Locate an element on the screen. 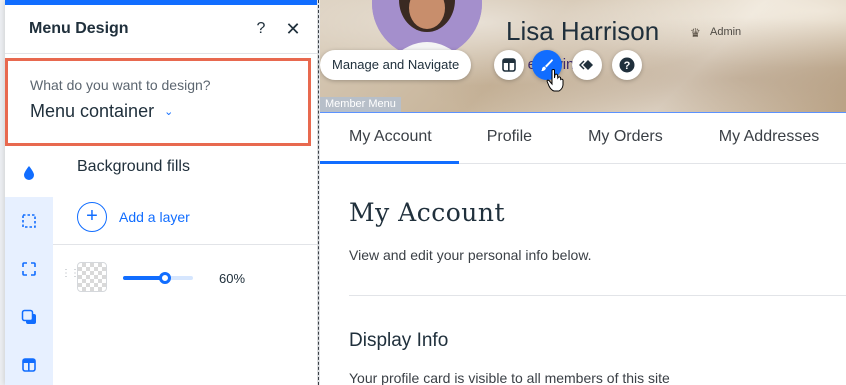 The image size is (846, 385). fill-icon is located at coordinates (29, 173).